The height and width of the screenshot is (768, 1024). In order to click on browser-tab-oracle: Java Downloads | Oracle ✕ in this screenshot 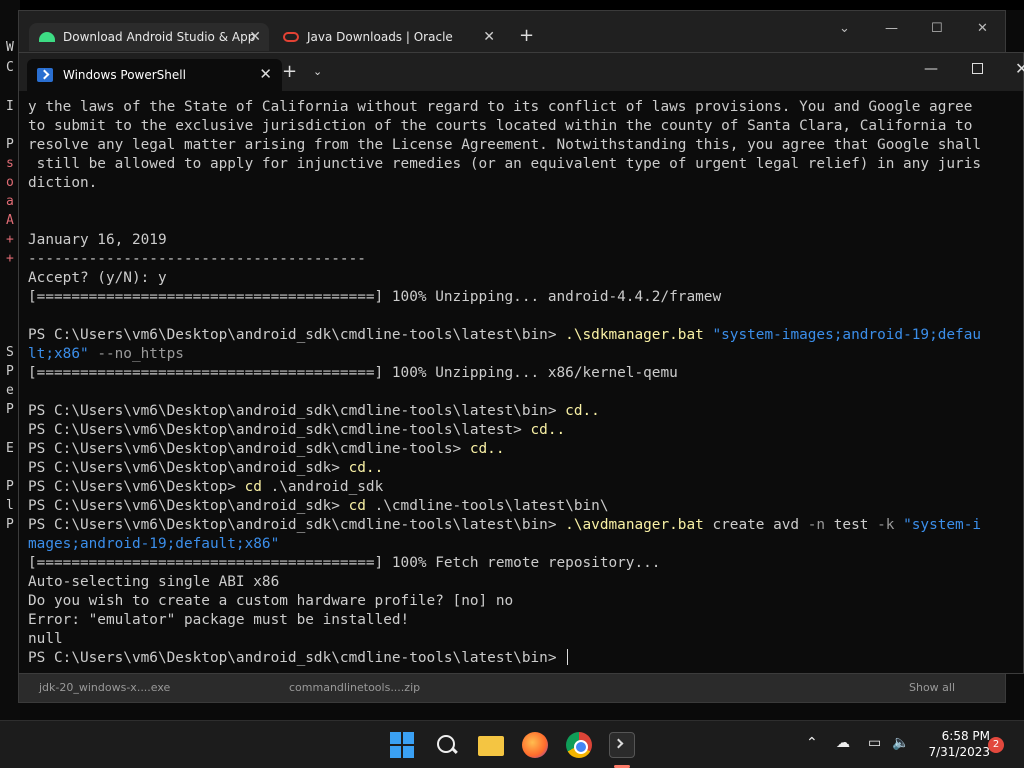, I will do `click(388, 37)`.